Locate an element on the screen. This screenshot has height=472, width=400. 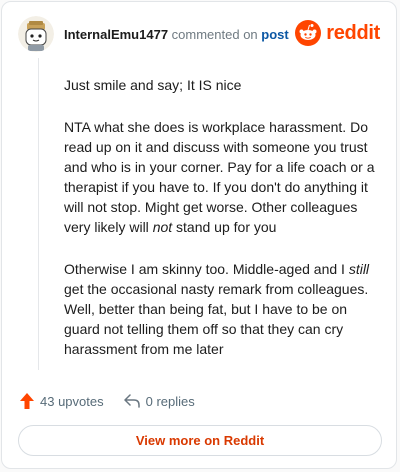
upvote-arrow-icon is located at coordinates (27, 401).